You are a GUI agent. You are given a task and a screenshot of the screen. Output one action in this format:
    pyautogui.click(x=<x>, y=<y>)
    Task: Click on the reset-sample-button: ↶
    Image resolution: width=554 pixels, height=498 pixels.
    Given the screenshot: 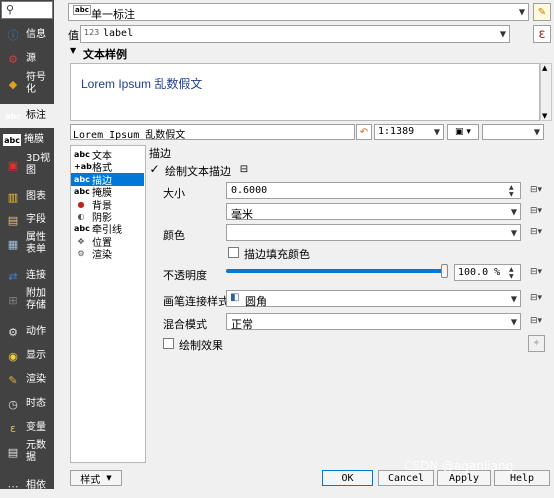 What is the action you would take?
    pyautogui.click(x=364, y=132)
    